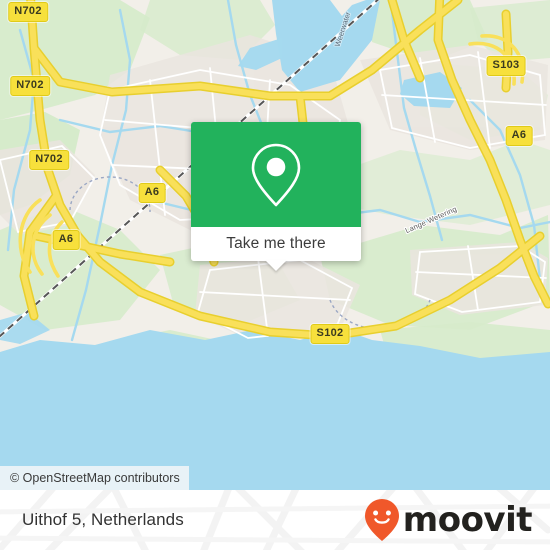 The image size is (550, 550). What do you see at coordinates (66, 240) in the screenshot?
I see `road-shield-a6-b: A6` at bounding box center [66, 240].